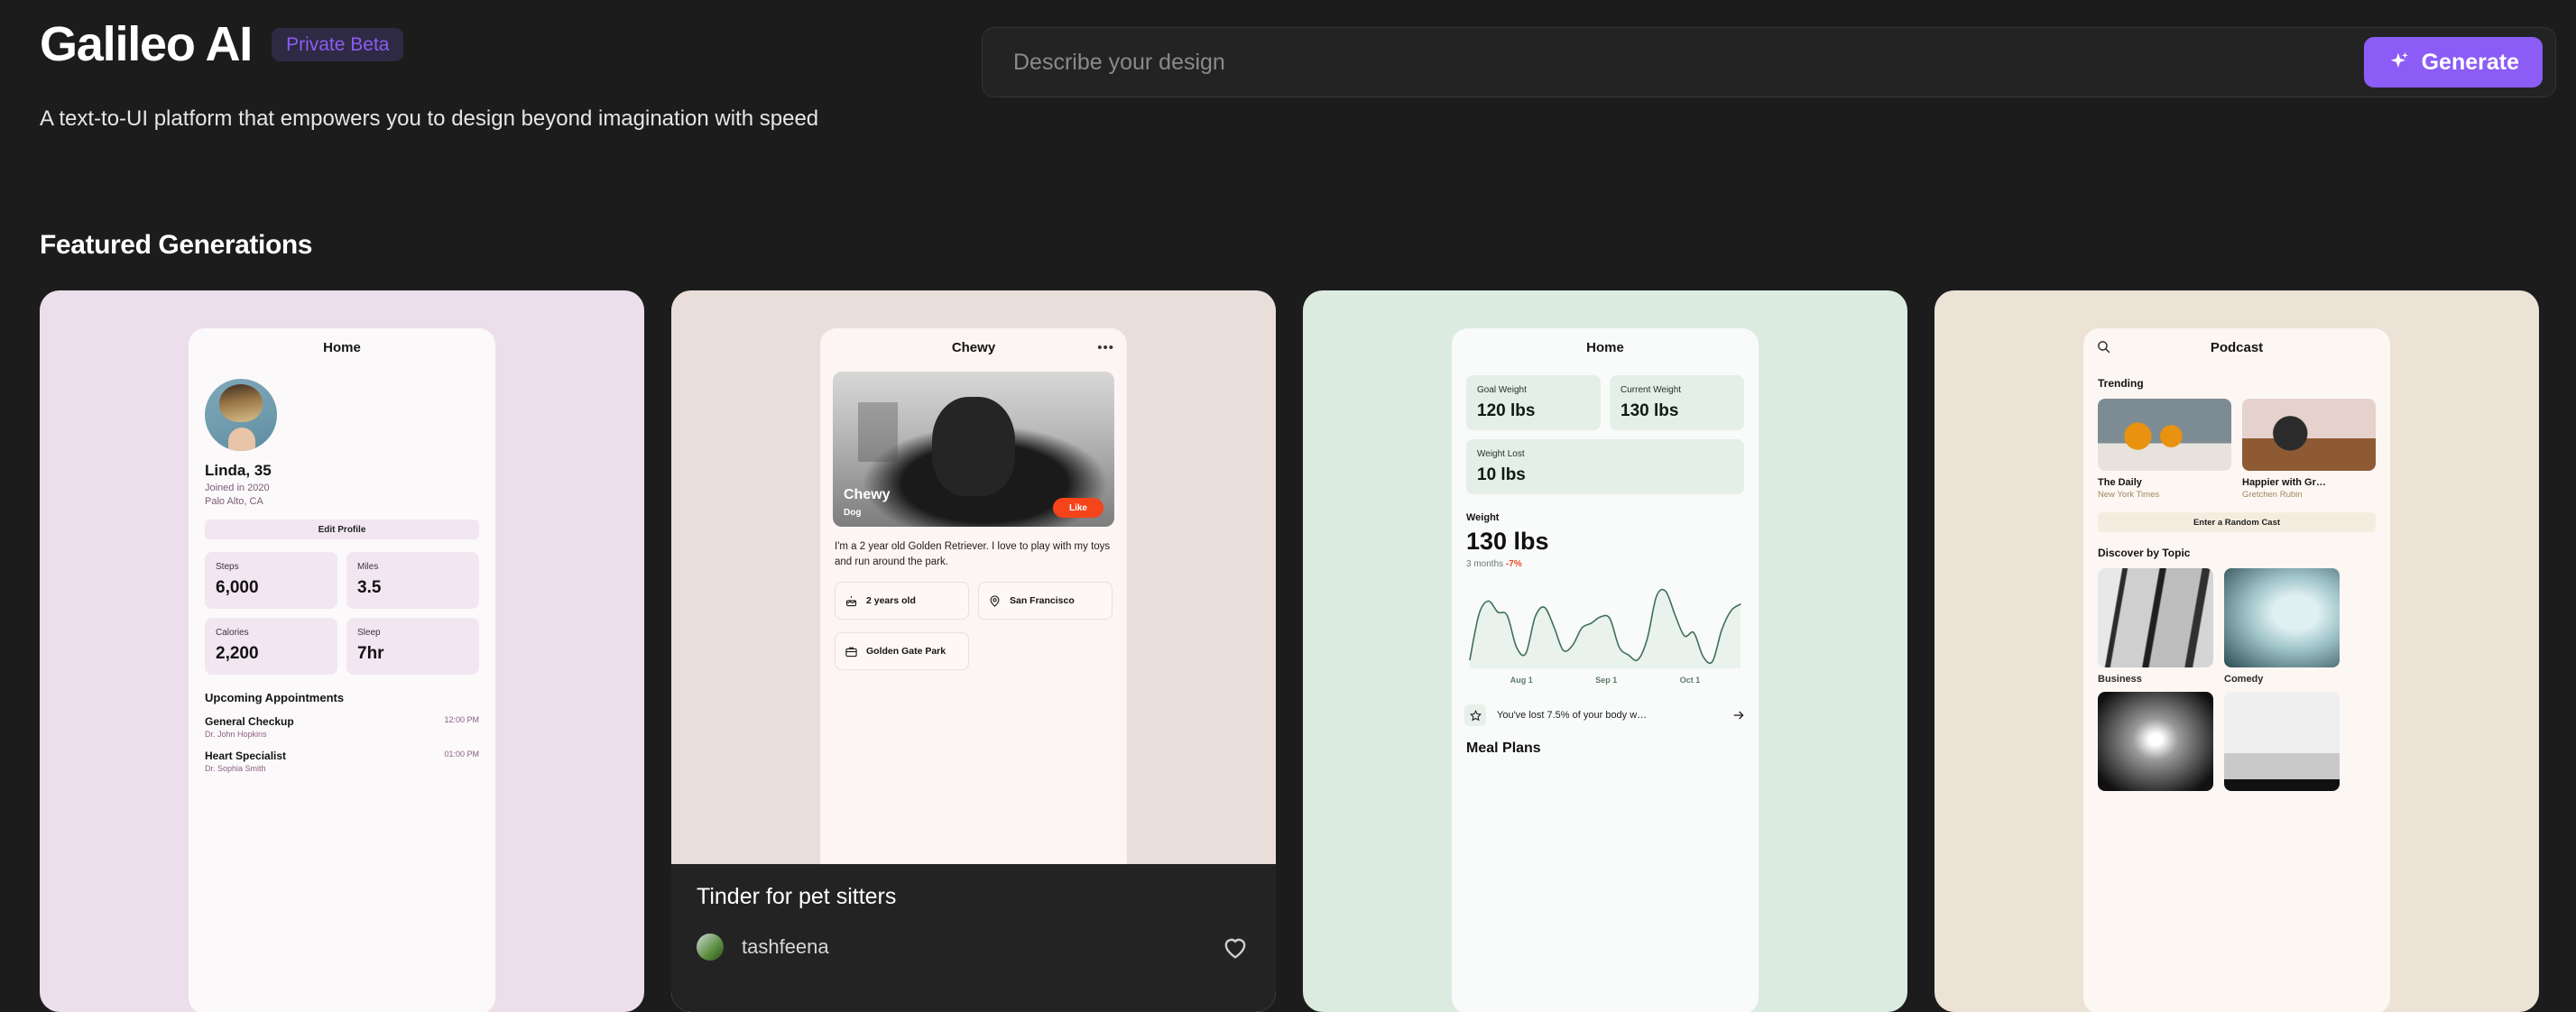 The image size is (2576, 1012). Describe the element at coordinates (2399, 62) in the screenshot. I see `sparkle-icon` at that location.